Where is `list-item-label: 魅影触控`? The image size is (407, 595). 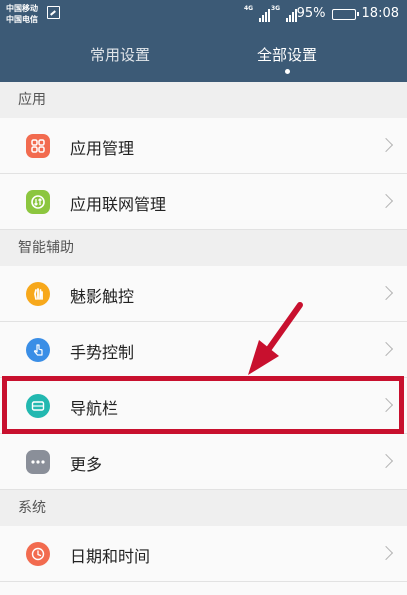 list-item-label: 魅影触控 is located at coordinates (102, 296).